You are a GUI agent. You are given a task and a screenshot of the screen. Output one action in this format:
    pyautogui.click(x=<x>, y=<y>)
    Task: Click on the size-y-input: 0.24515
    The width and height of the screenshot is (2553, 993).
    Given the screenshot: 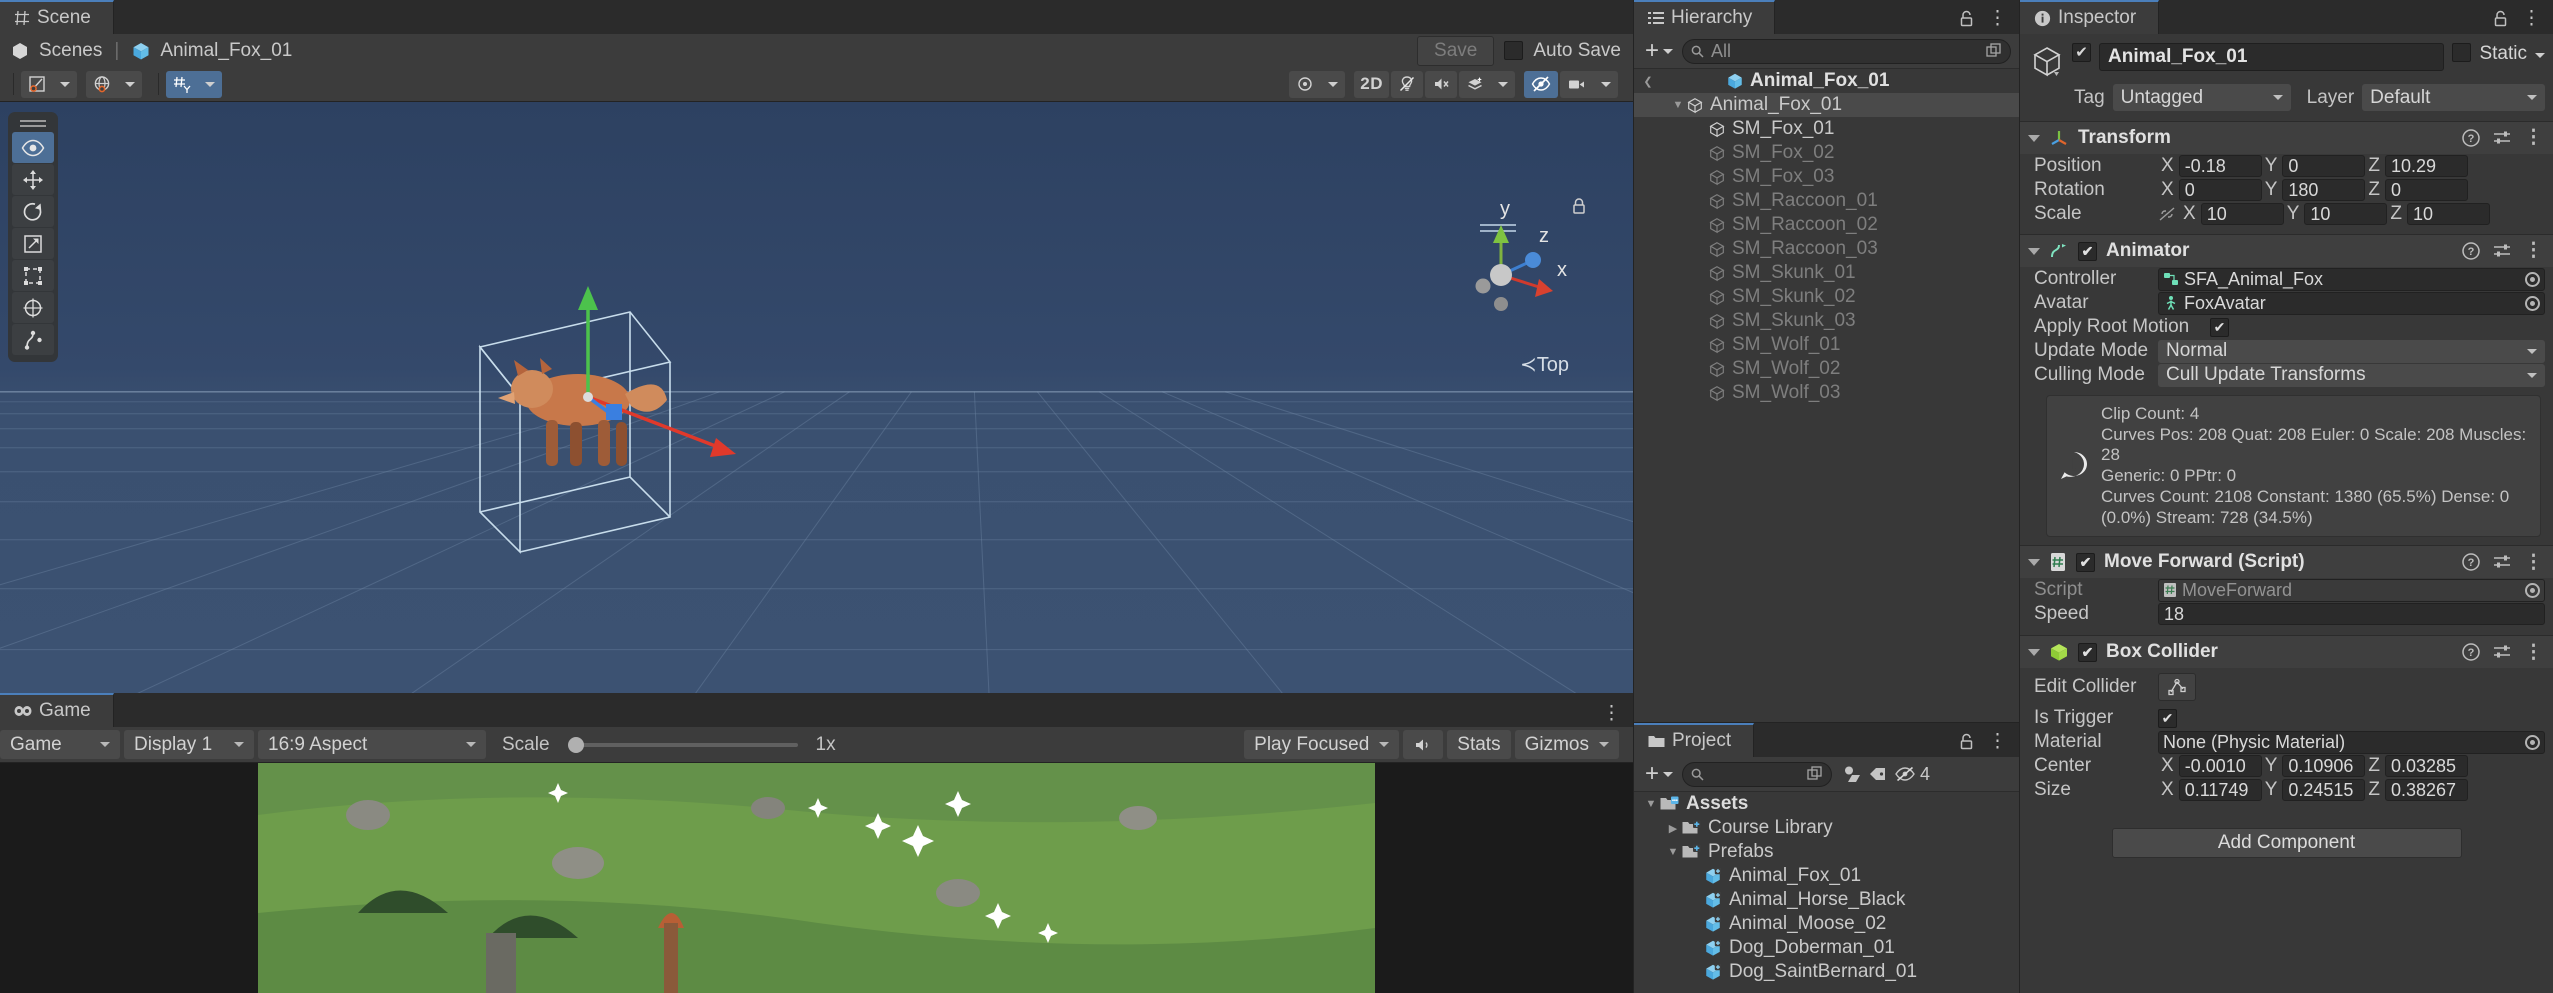 What is the action you would take?
    pyautogui.click(x=2324, y=790)
    